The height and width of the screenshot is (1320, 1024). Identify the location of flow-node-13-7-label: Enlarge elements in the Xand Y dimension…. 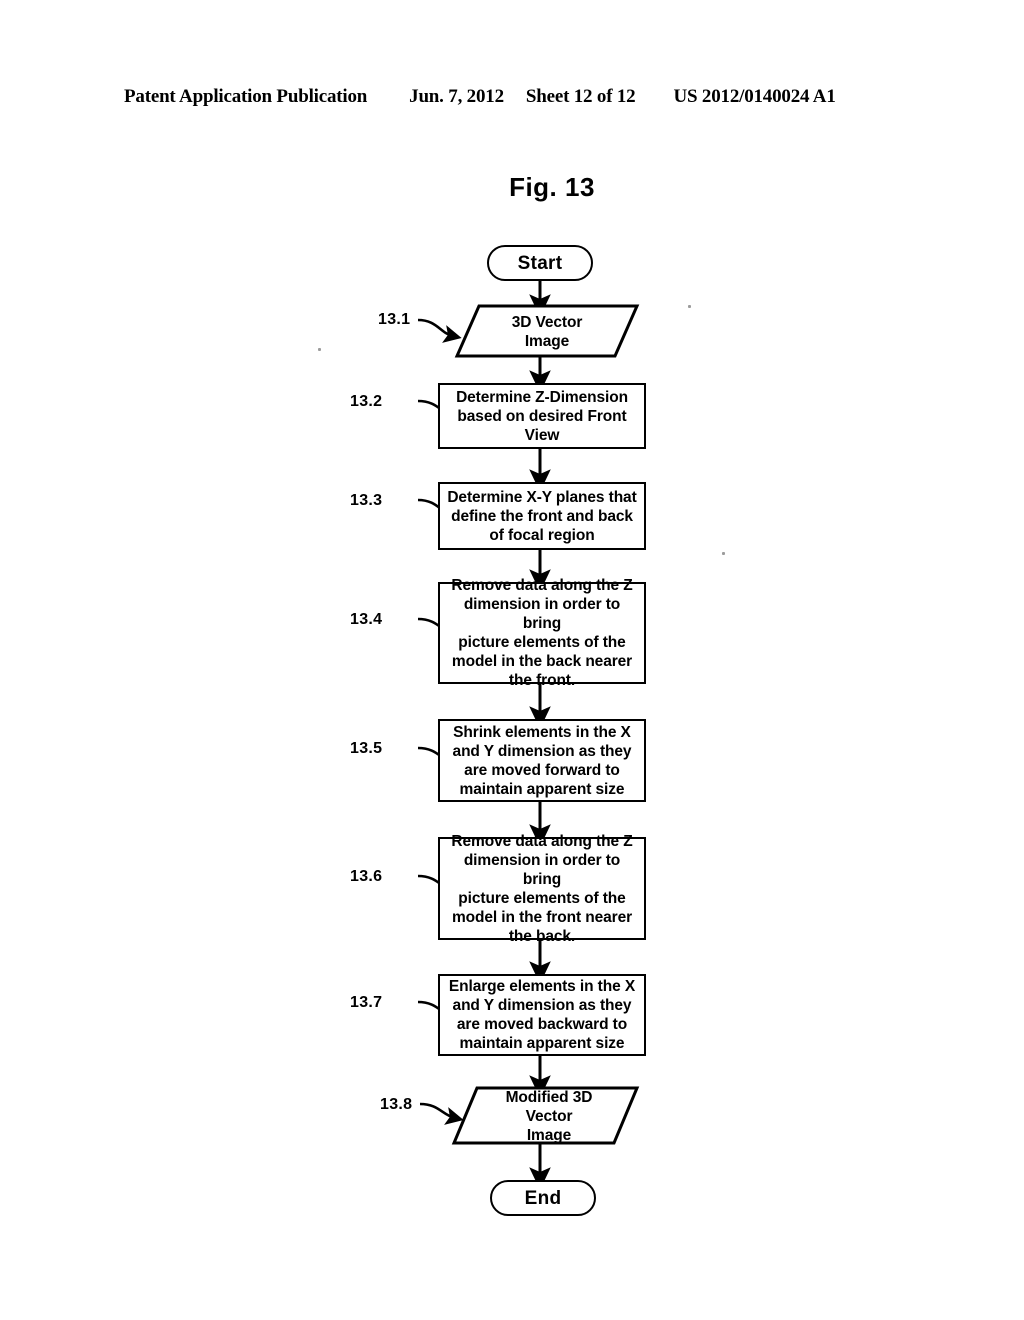
(542, 1015).